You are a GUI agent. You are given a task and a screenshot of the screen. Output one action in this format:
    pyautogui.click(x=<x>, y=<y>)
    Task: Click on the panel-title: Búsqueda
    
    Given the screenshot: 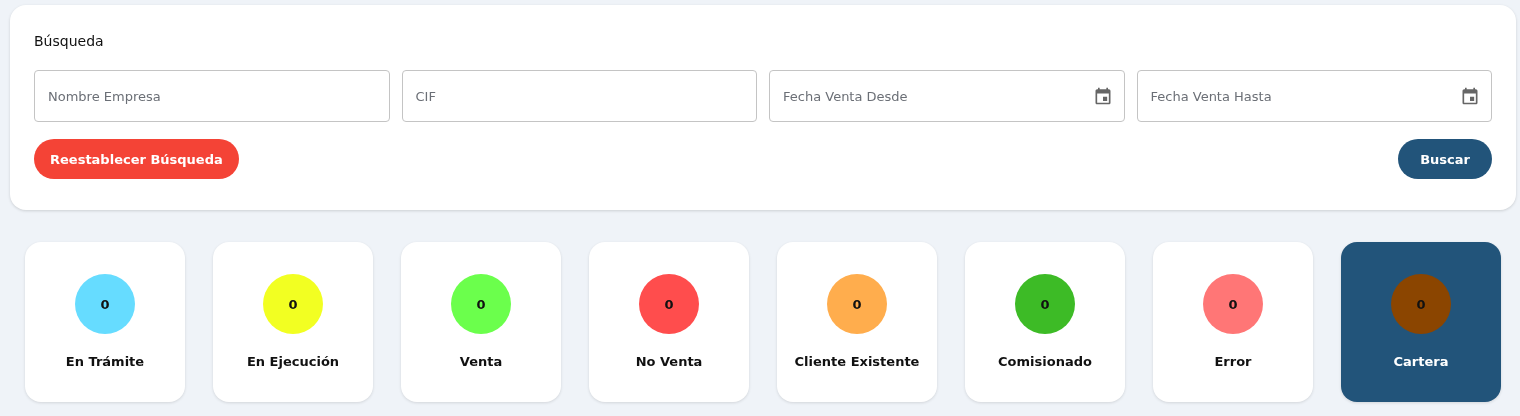 What is the action you would take?
    pyautogui.click(x=69, y=41)
    